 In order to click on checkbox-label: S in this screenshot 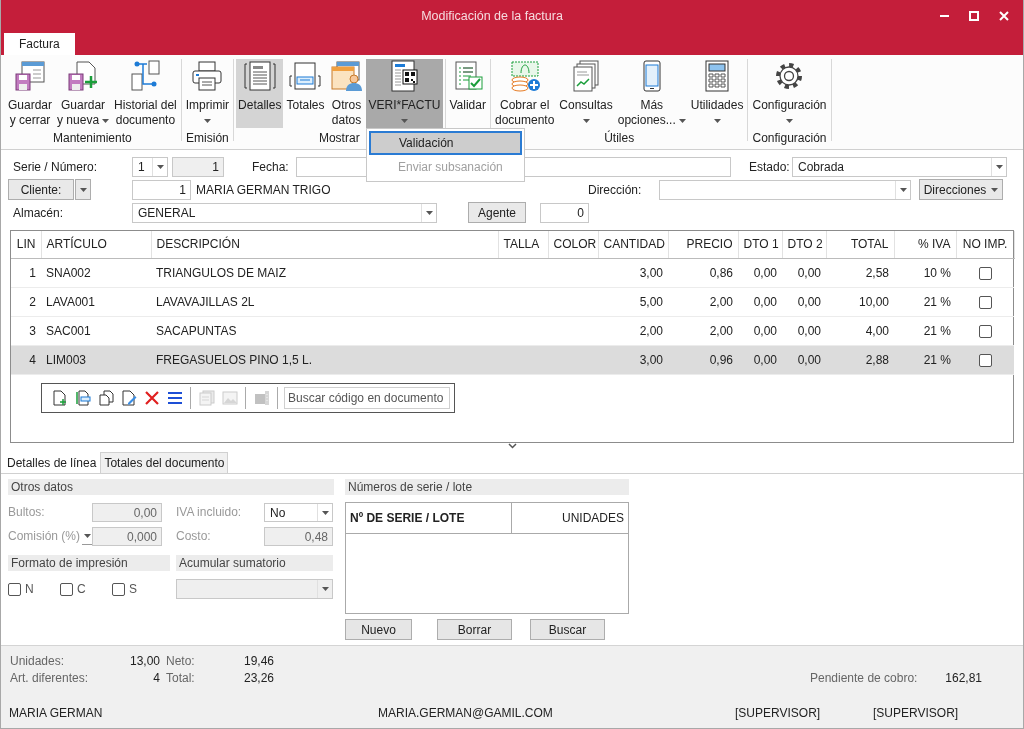, I will do `click(133, 589)`.